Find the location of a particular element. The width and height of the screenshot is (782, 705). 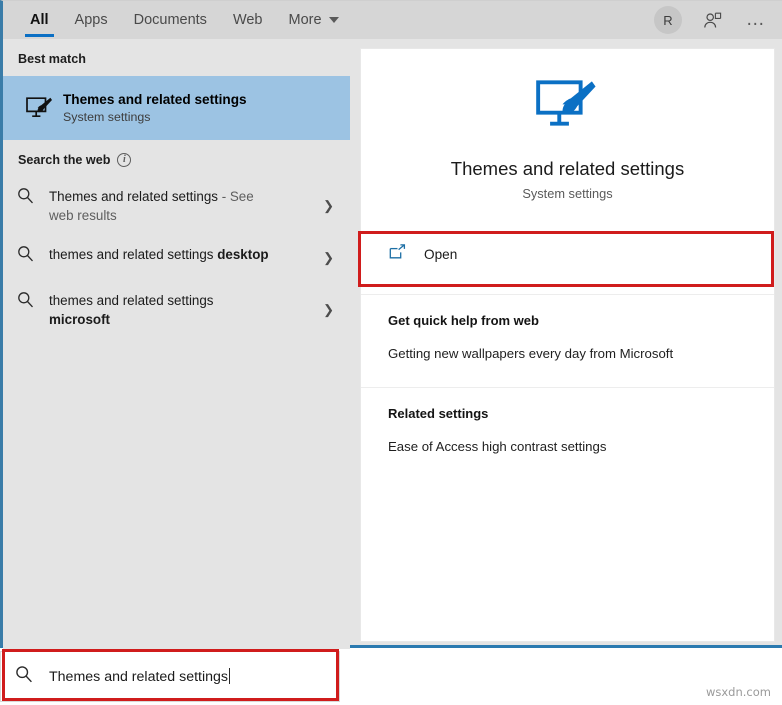

web-3-main: themes and related settings is located at coordinates (131, 300).